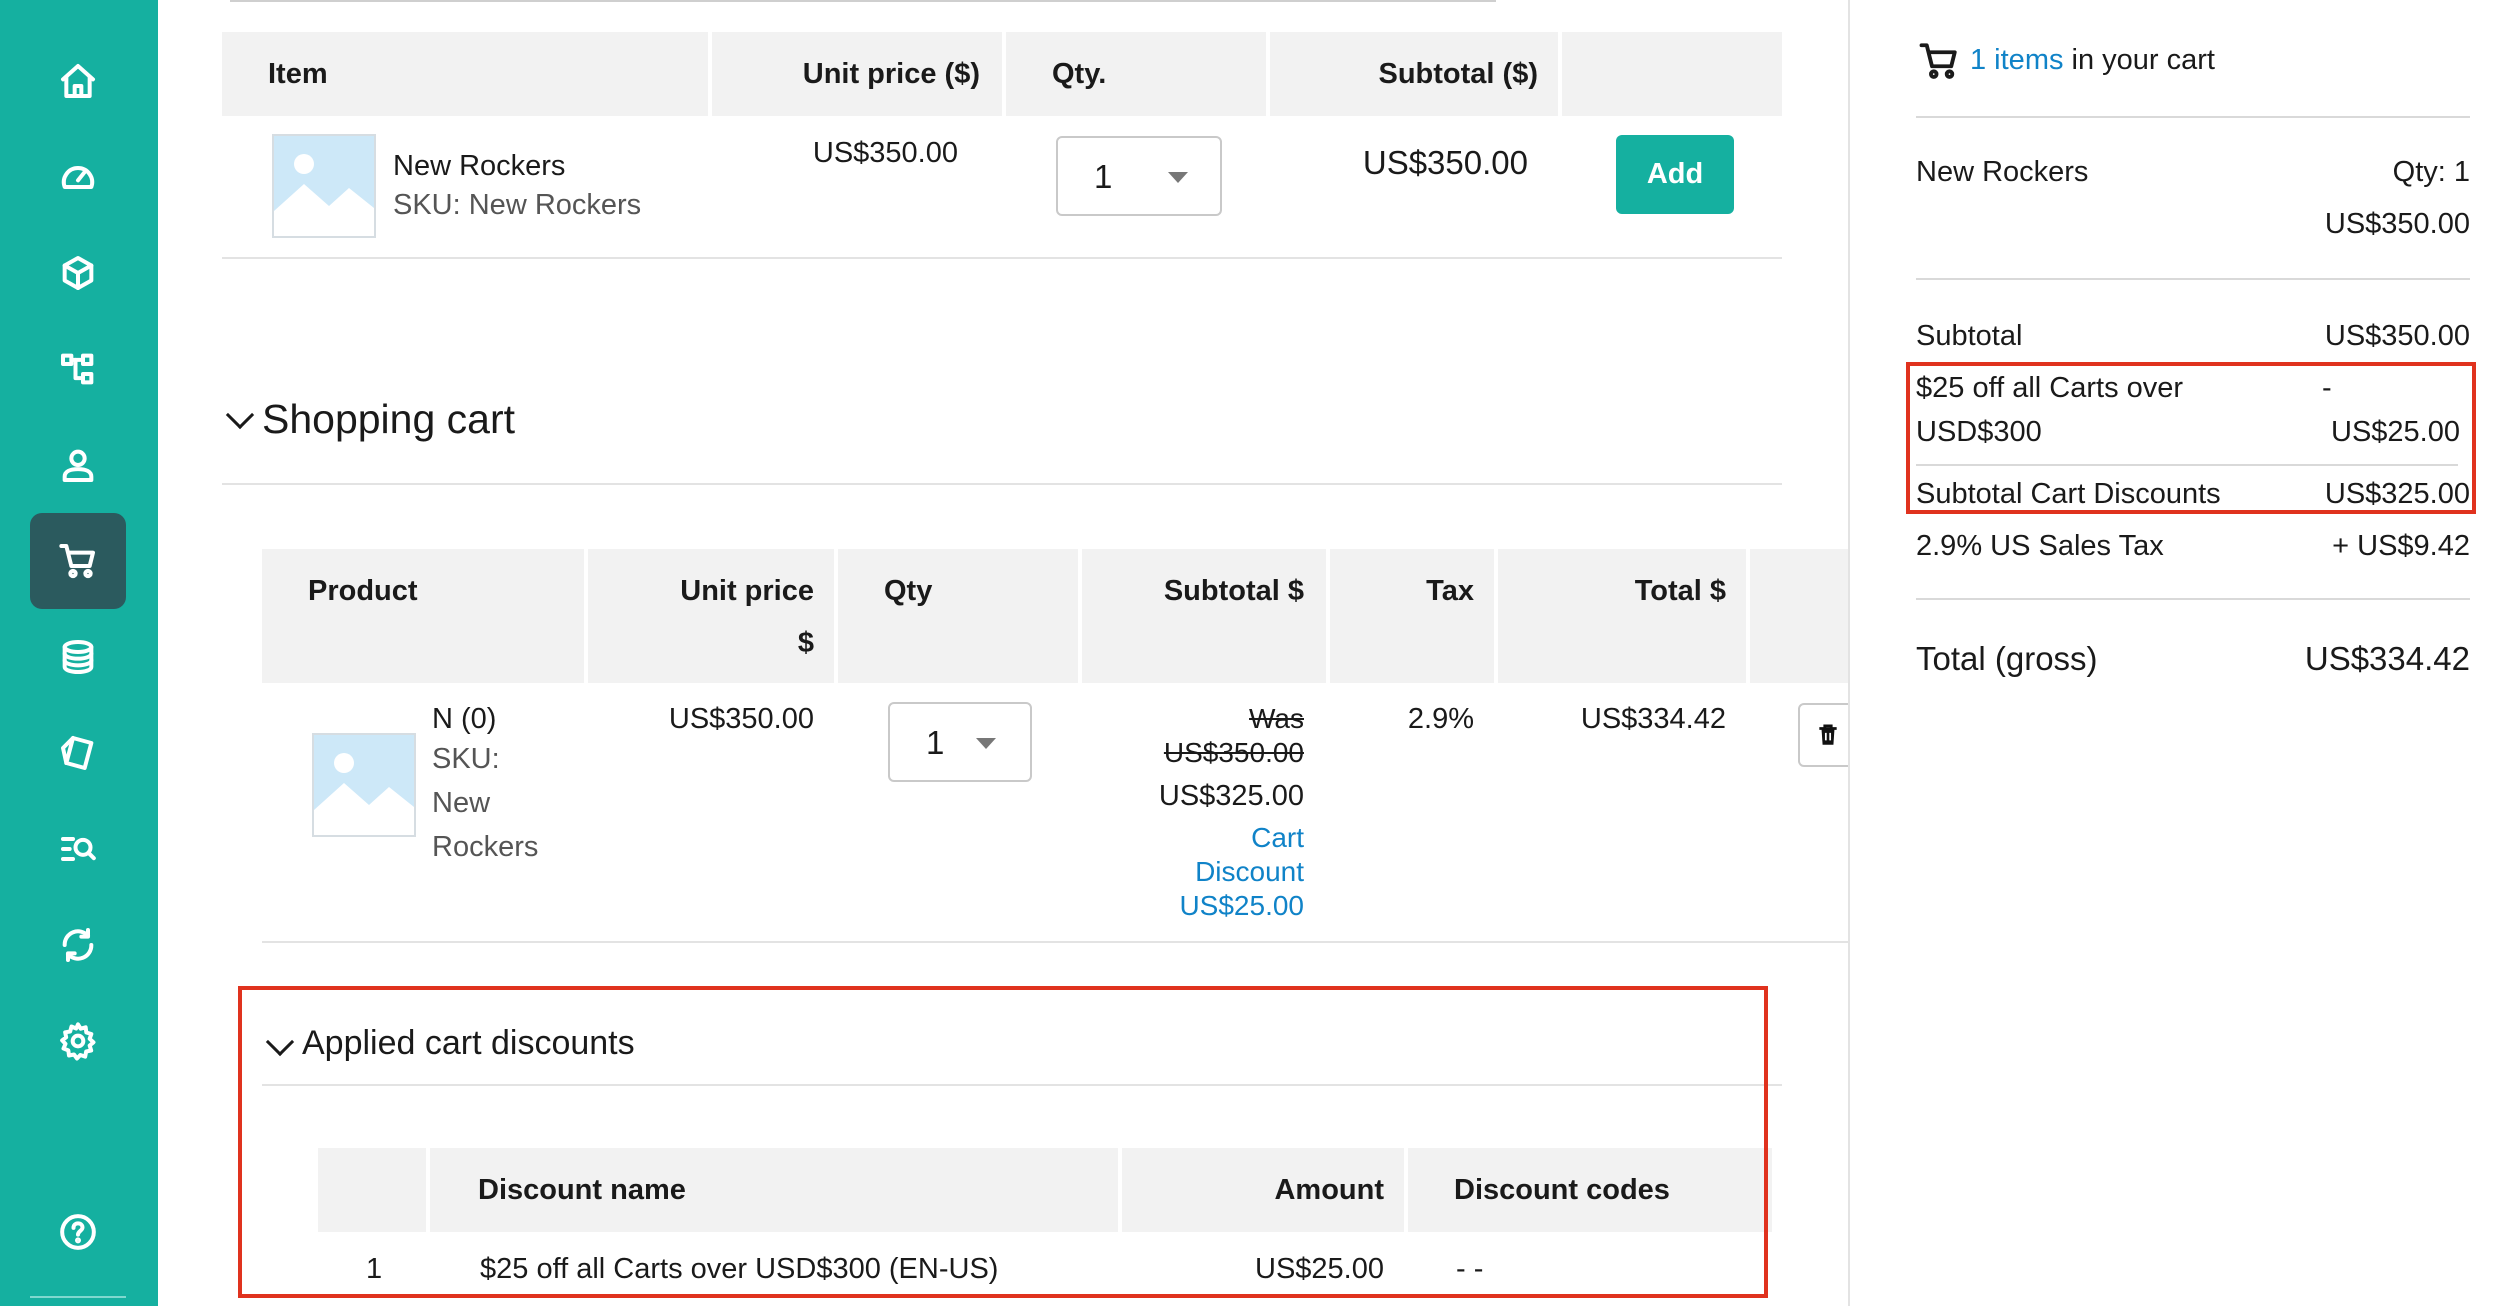  I want to click on search-icon, so click(78, 849).